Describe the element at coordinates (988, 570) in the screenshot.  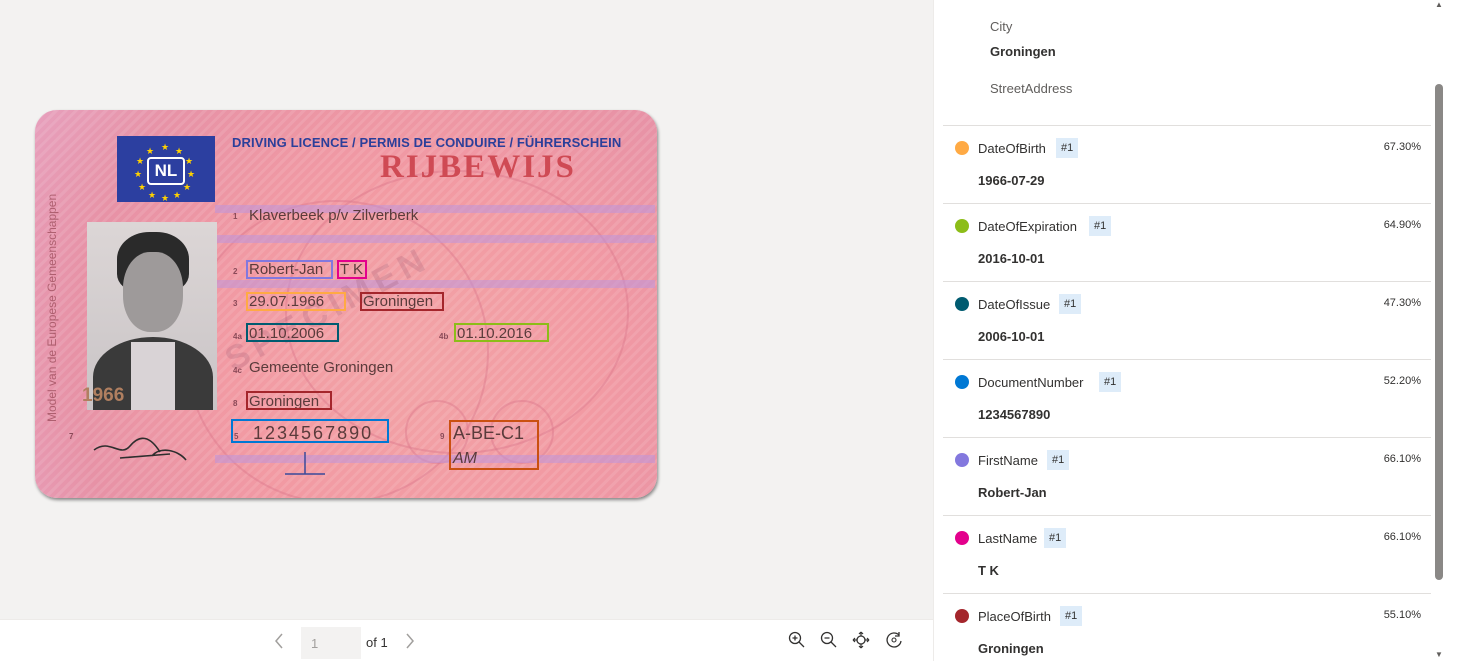
I see `field-value: T K` at that location.